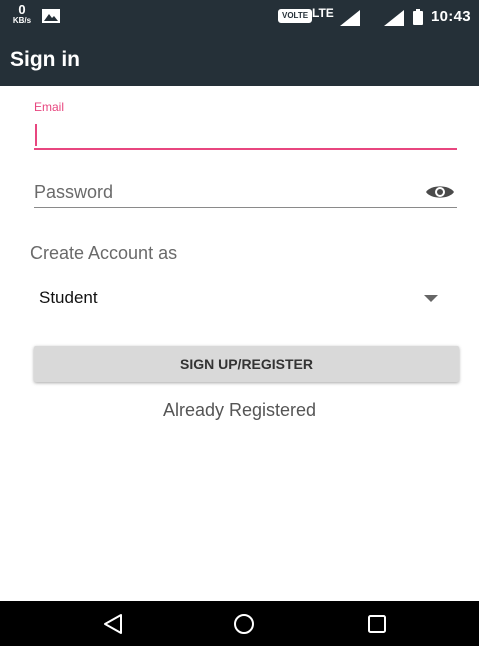 This screenshot has height=646, width=479. What do you see at coordinates (245, 299) in the screenshot?
I see `account-type-dropdown: Student` at bounding box center [245, 299].